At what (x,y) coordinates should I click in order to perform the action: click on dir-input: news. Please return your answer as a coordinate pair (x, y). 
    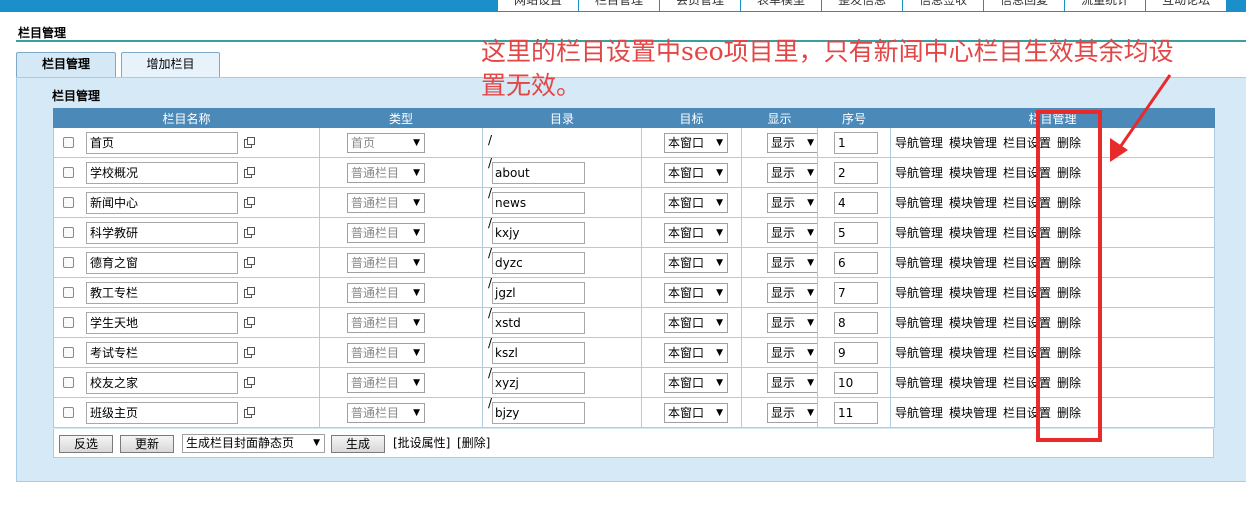
    Looking at the image, I should click on (539, 202).